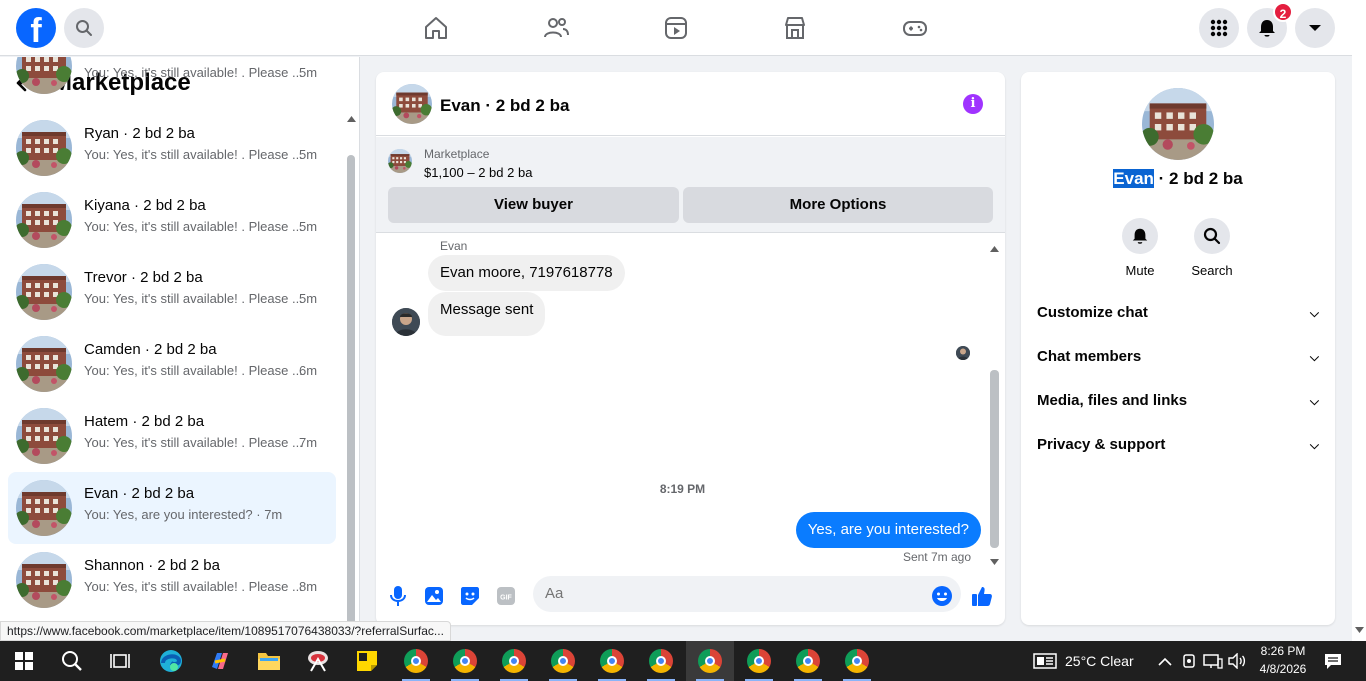  I want to click on sticky-notes-icon, so click(367, 661).